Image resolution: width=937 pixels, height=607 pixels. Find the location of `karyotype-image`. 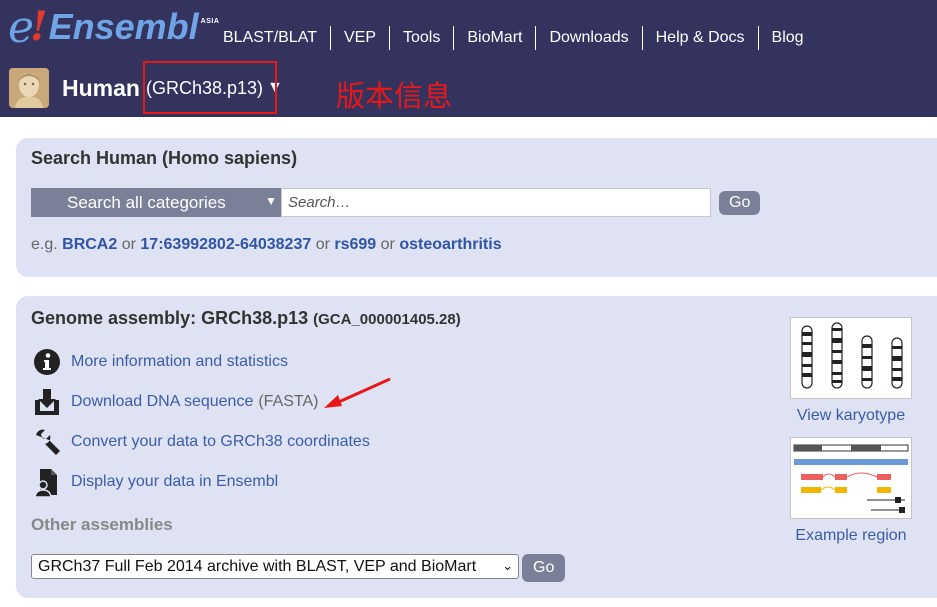

karyotype-image is located at coordinates (852, 355).